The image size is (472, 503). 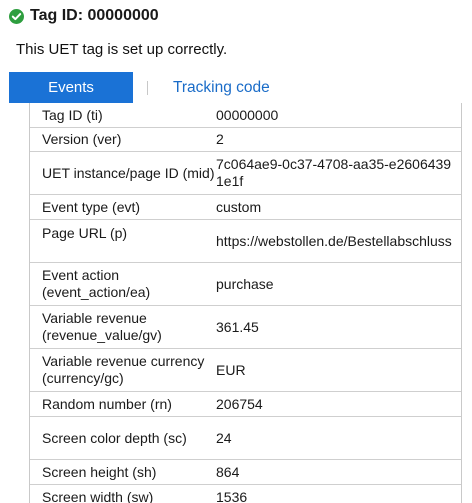 I want to click on table-row: Screen width (sw) 1536, so click(x=245, y=493).